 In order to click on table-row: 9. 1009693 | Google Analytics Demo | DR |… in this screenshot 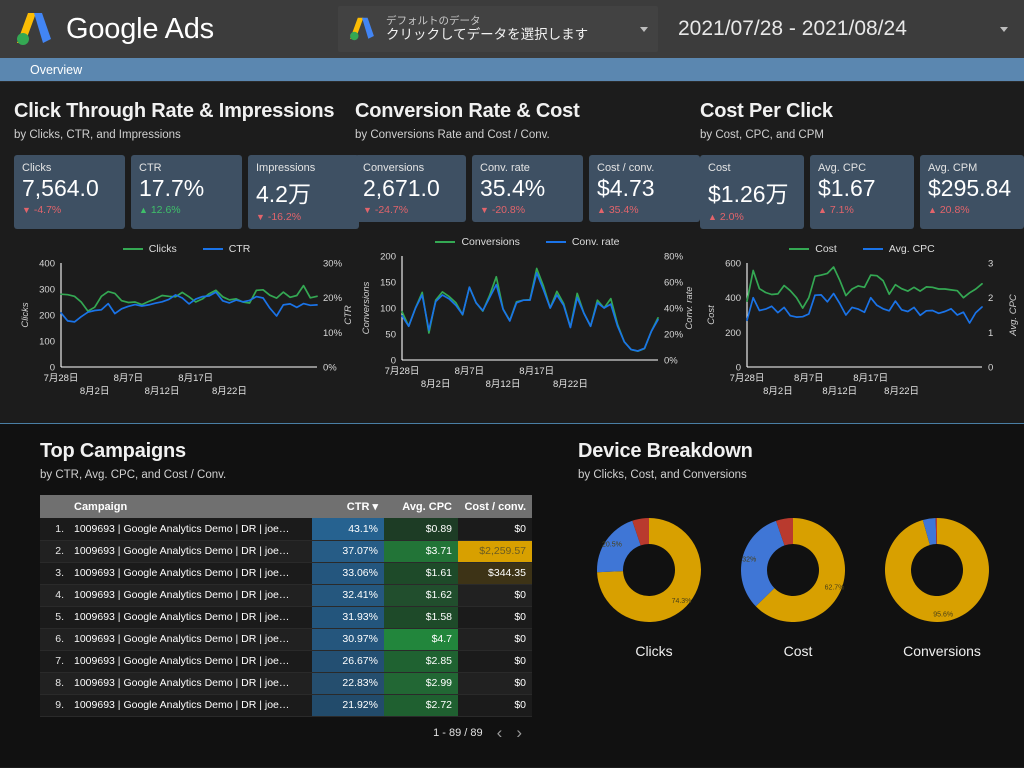, I will do `click(286, 705)`.